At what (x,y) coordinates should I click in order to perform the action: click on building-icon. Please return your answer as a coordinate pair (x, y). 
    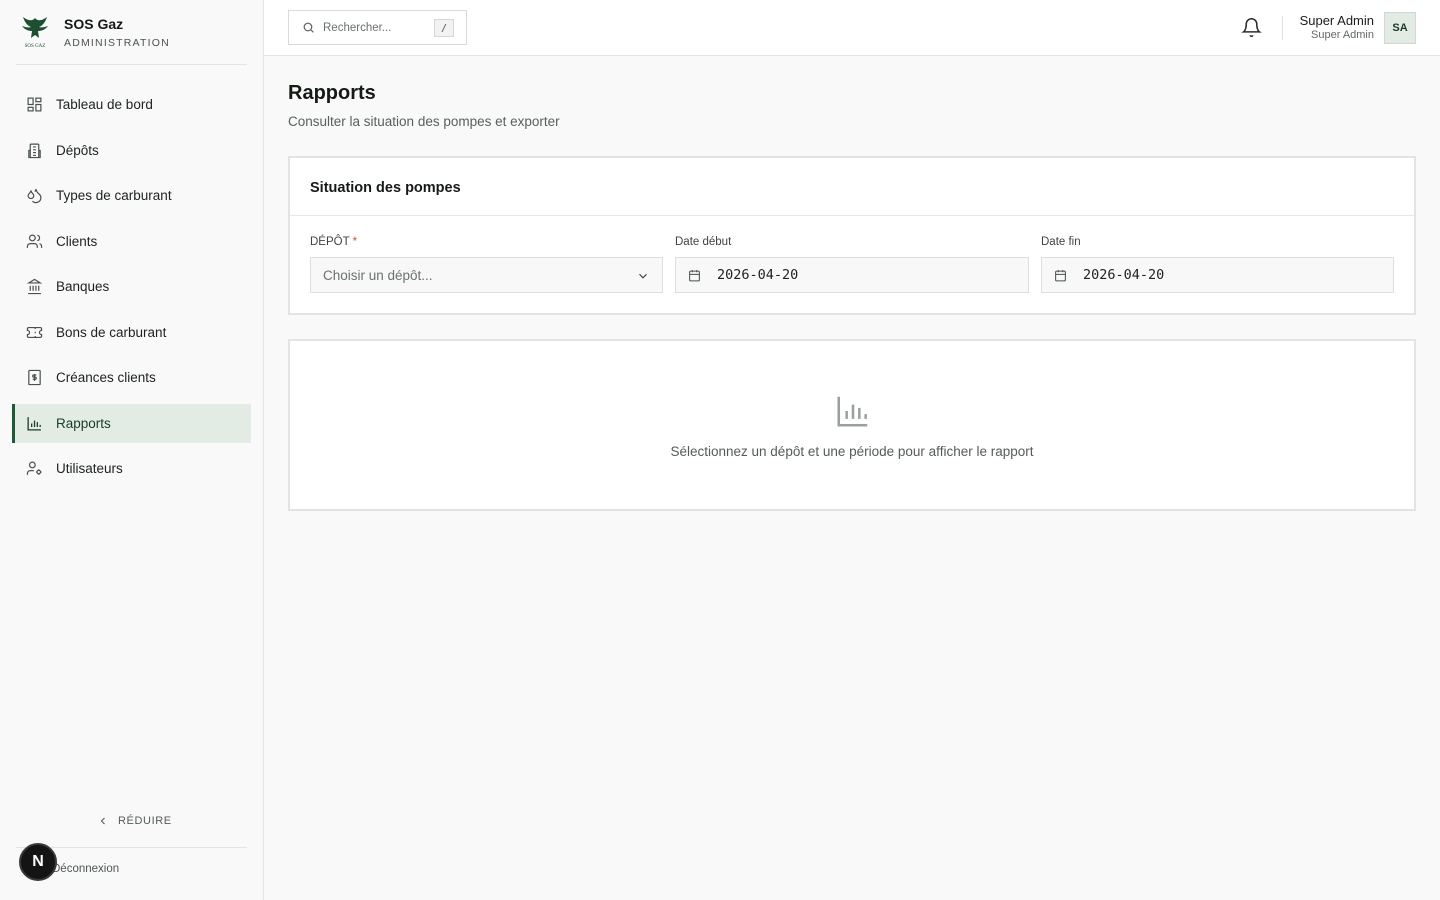
    Looking at the image, I should click on (34, 150).